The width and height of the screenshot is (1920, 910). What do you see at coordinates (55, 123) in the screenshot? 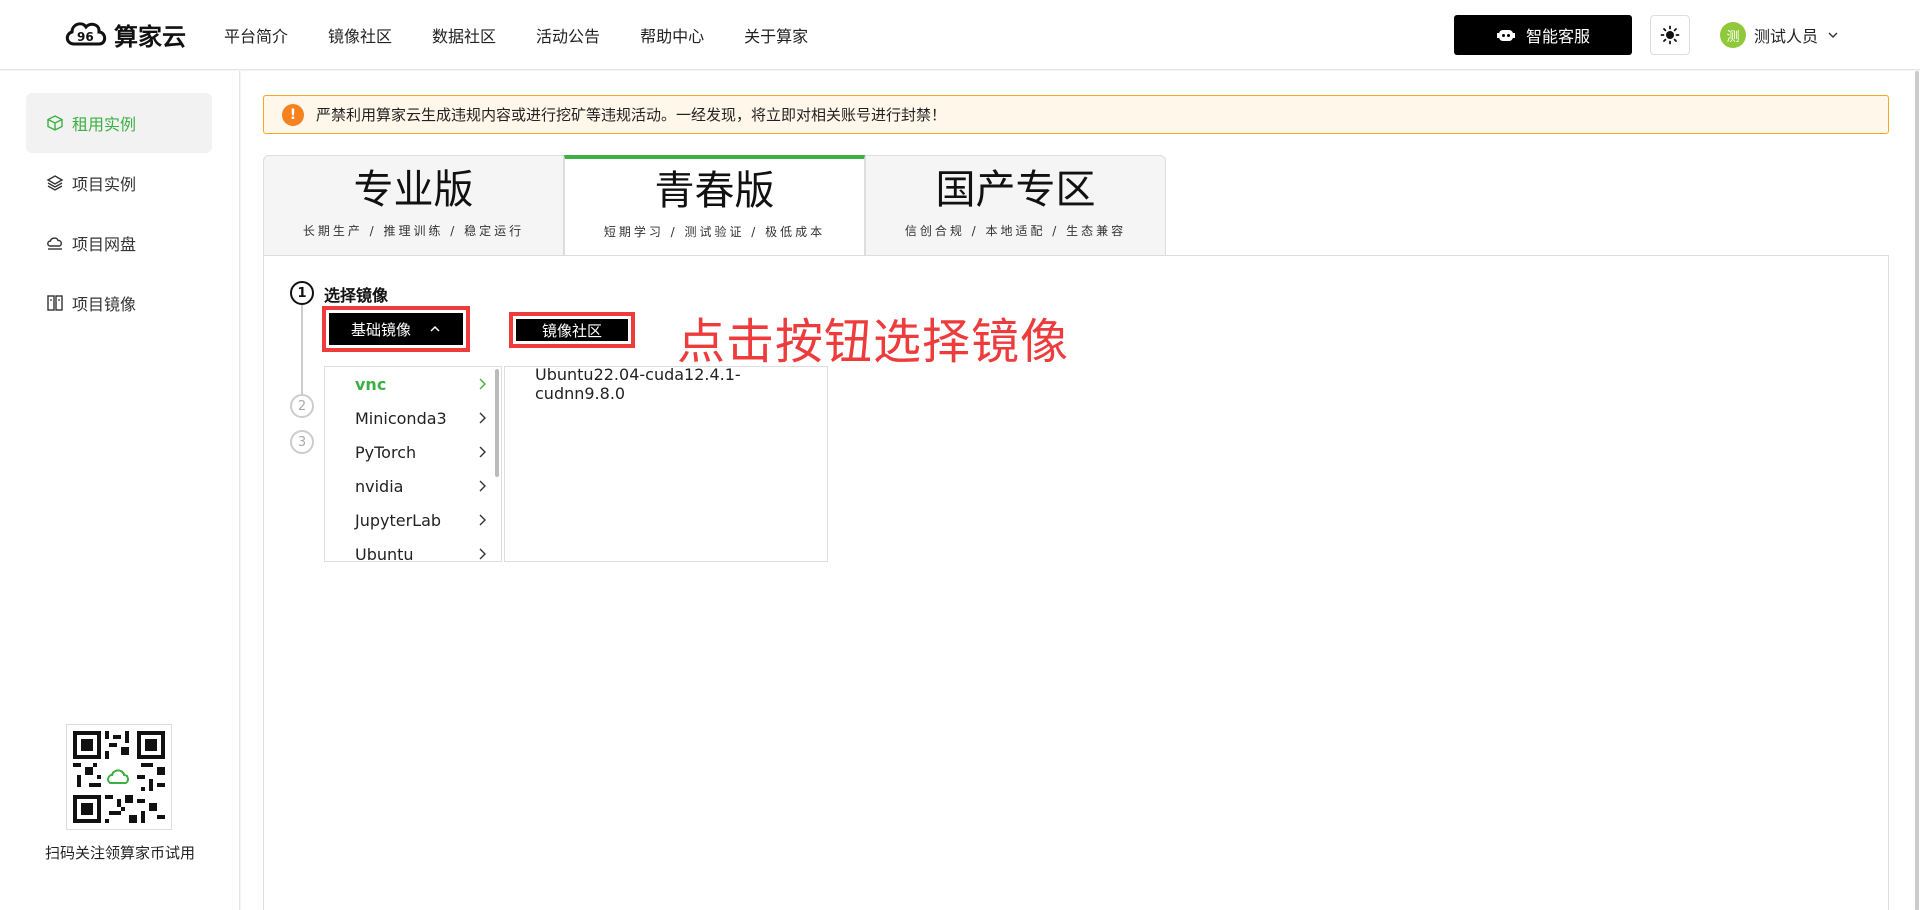
I see `cube-icon` at bounding box center [55, 123].